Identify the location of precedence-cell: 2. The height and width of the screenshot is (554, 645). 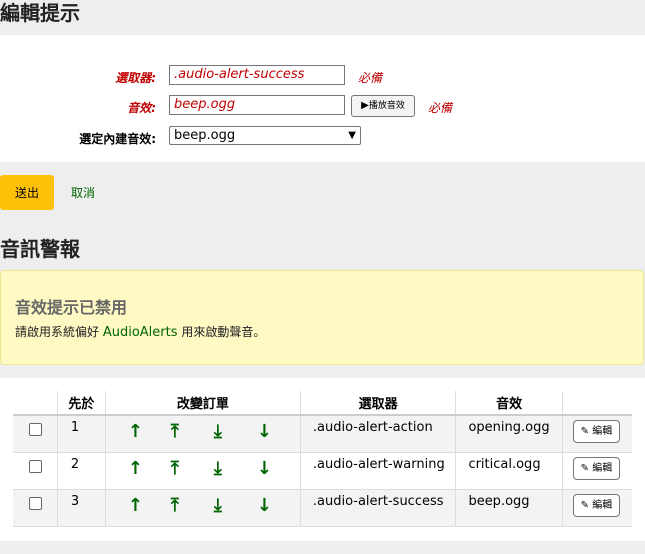
(81, 471).